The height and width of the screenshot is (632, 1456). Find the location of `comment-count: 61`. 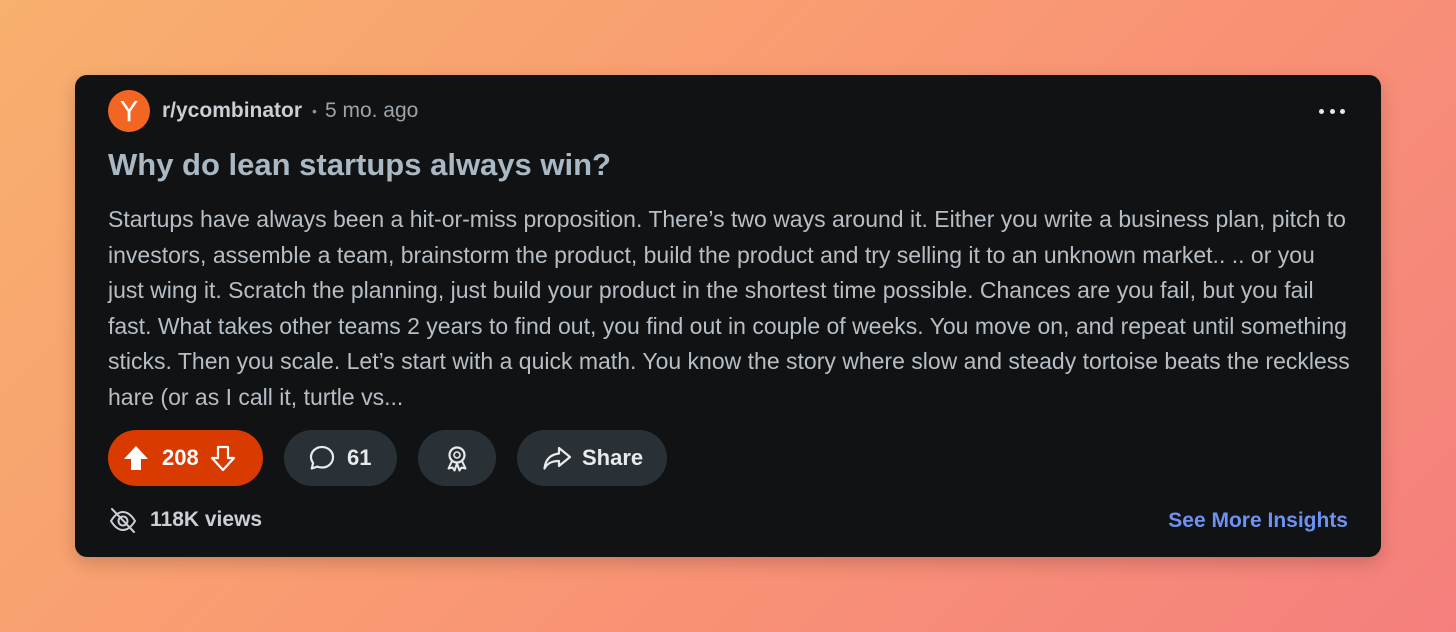

comment-count: 61 is located at coordinates (359, 457).